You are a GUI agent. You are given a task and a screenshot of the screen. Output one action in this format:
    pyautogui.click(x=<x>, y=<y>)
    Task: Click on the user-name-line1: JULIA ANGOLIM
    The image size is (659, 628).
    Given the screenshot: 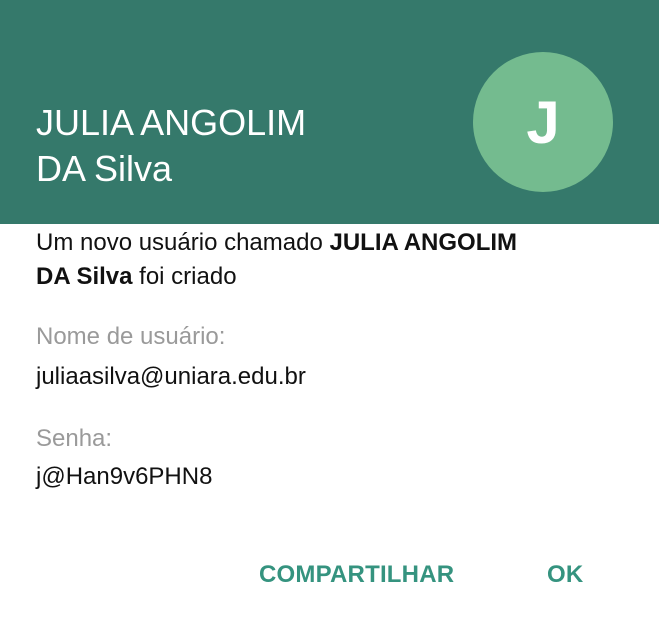 What is the action you would take?
    pyautogui.click(x=171, y=122)
    